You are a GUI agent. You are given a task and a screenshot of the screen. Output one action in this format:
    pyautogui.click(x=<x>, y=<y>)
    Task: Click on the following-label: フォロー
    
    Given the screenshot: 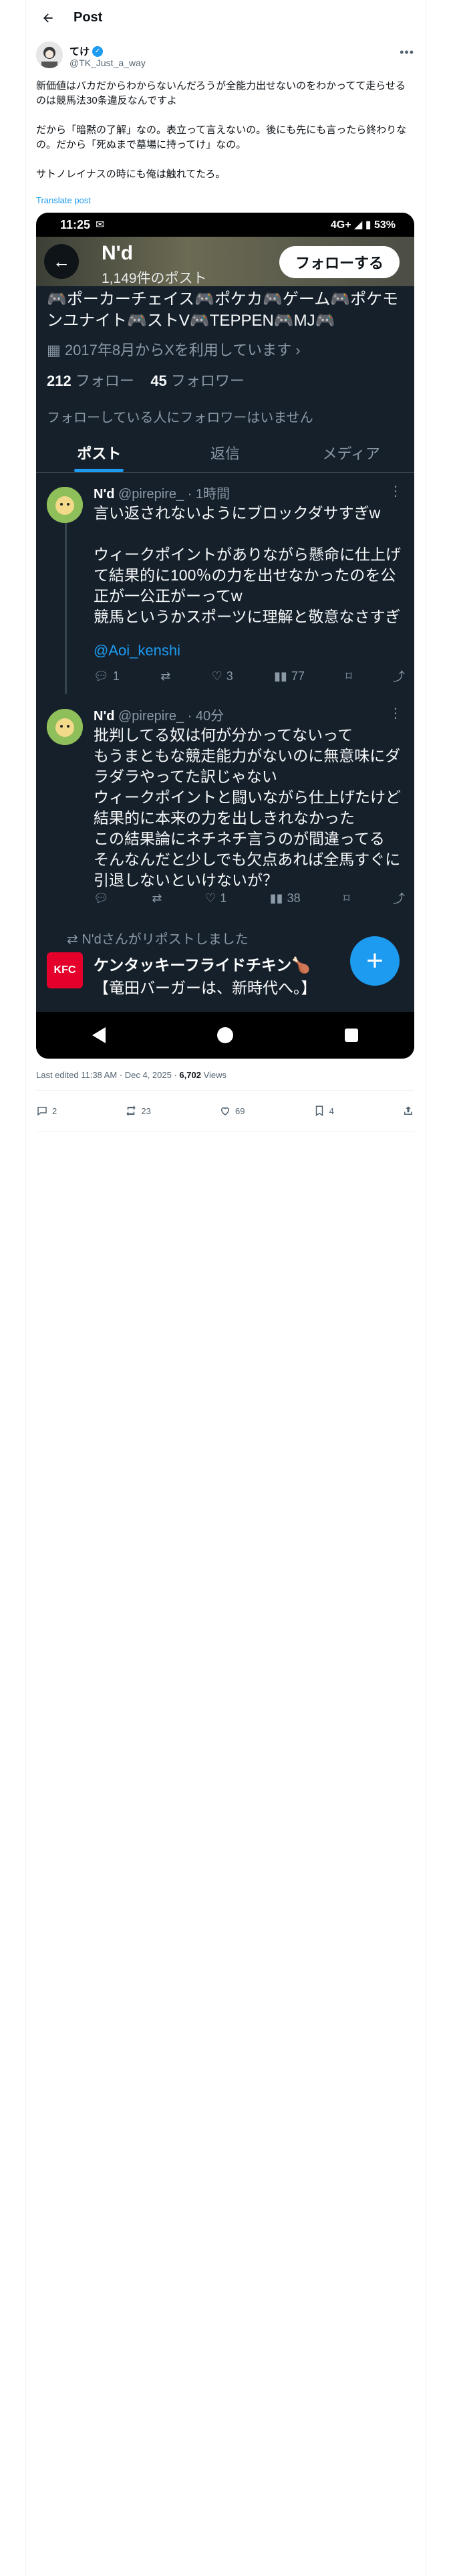 What is the action you would take?
    pyautogui.click(x=104, y=380)
    